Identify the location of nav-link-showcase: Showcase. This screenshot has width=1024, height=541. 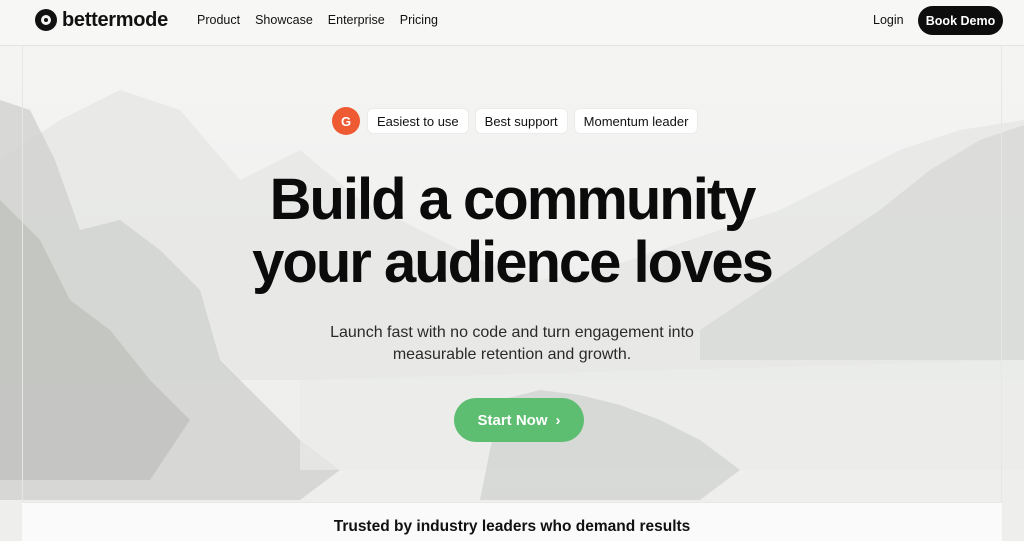
(284, 20).